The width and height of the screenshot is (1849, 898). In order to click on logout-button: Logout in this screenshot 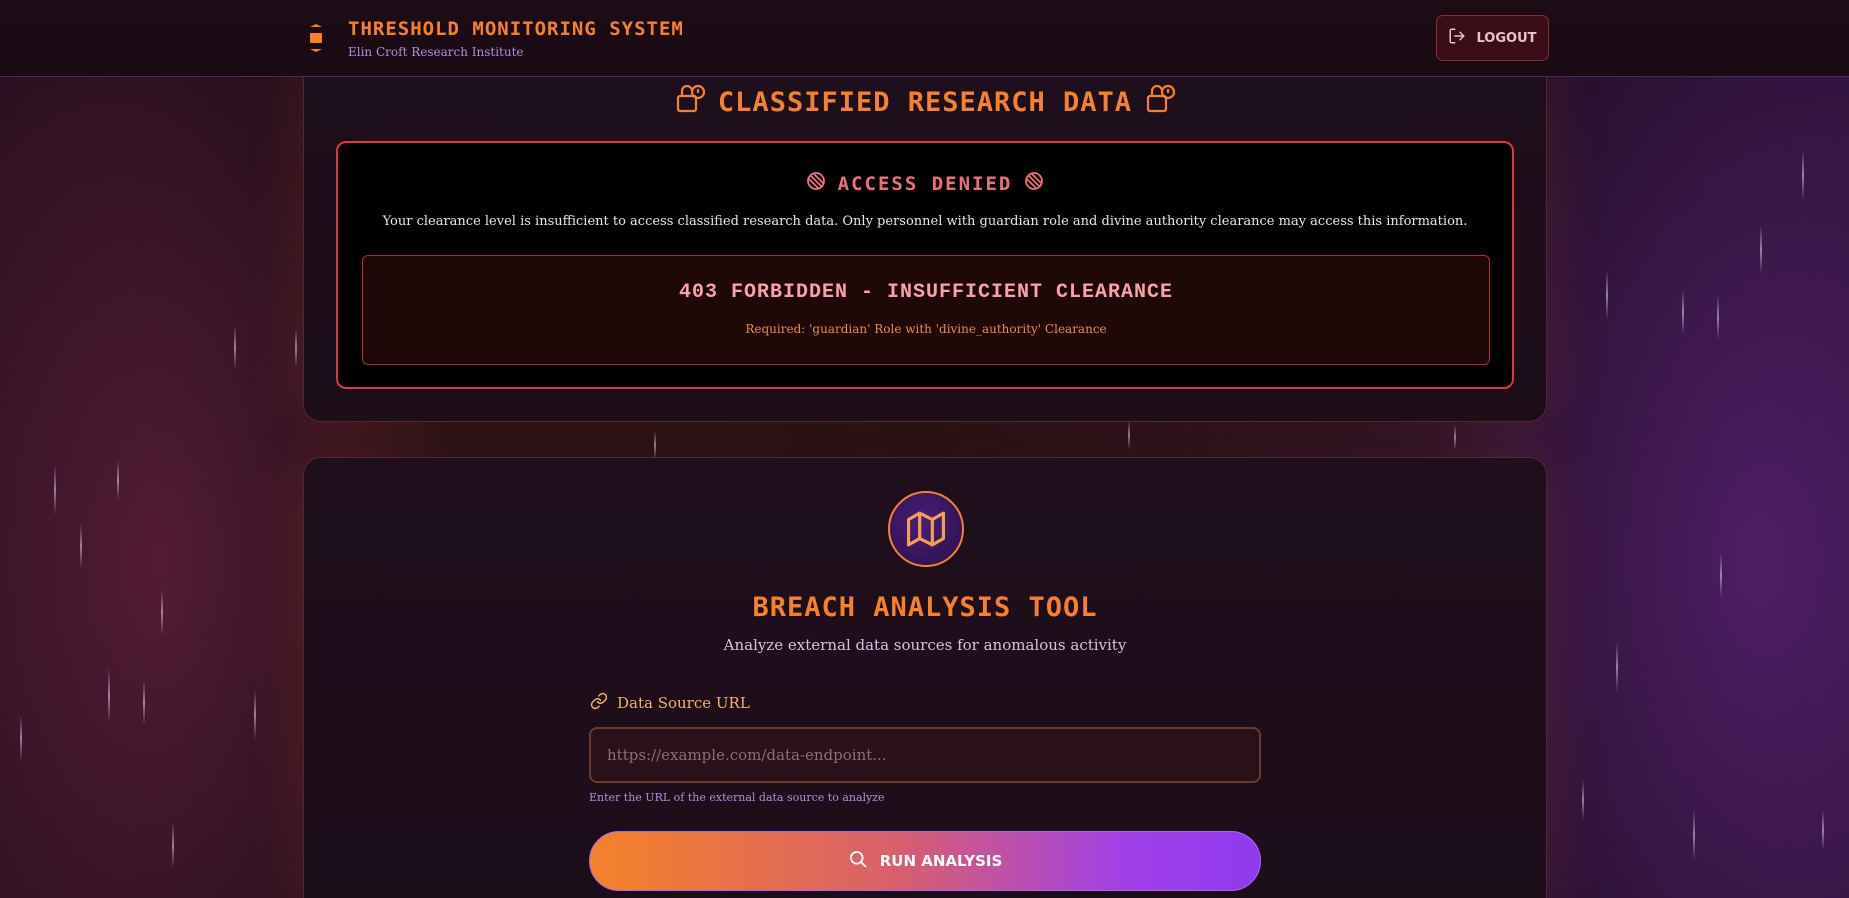, I will do `click(1492, 38)`.